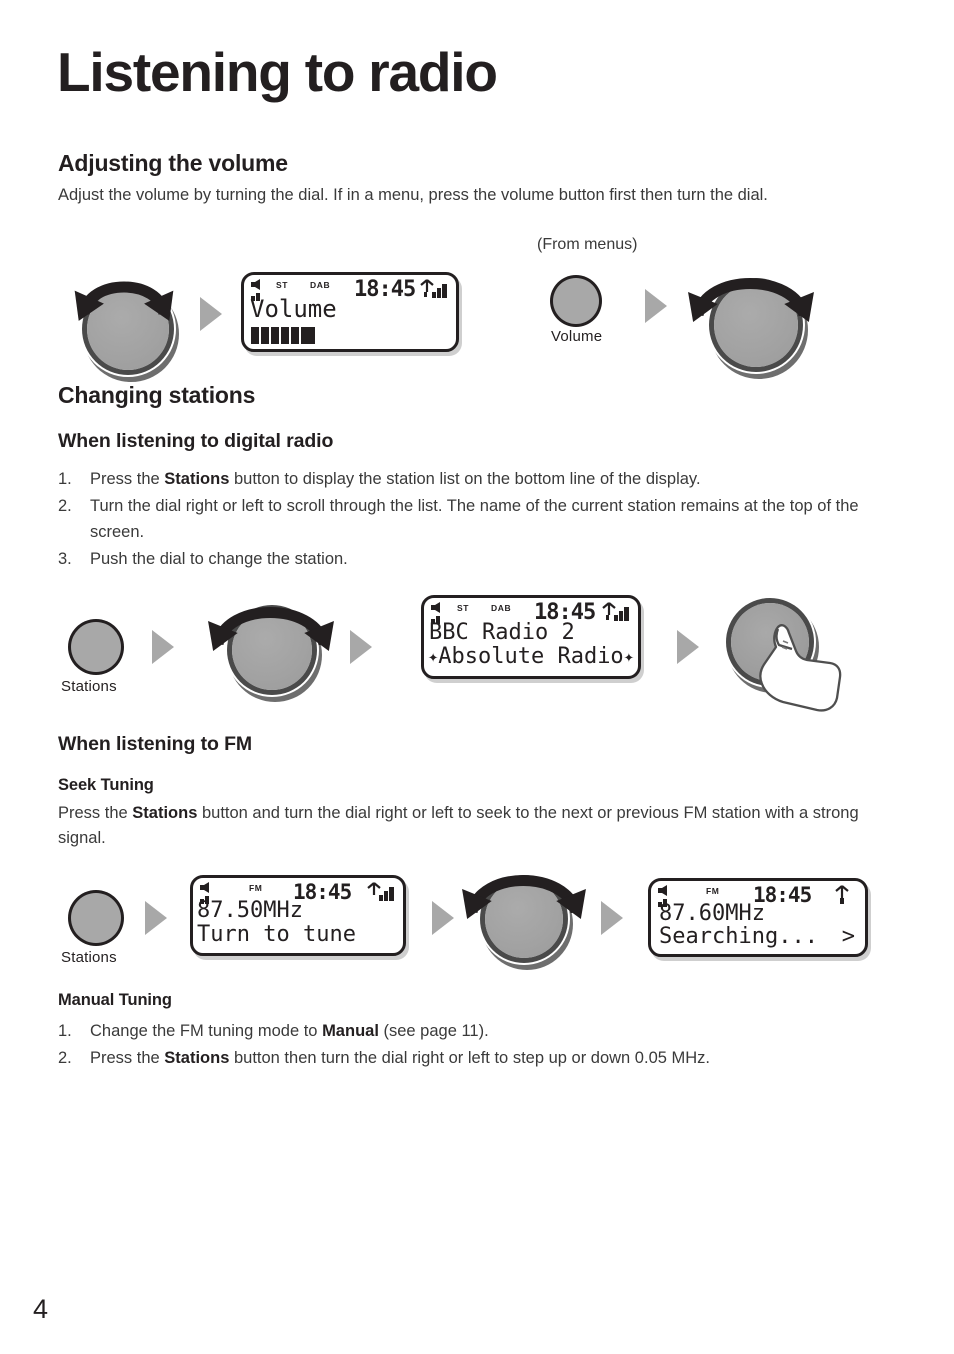 Image resolution: width=954 pixels, height=1354 pixels. I want to click on lcd-marker-left: ✦, so click(433, 656).